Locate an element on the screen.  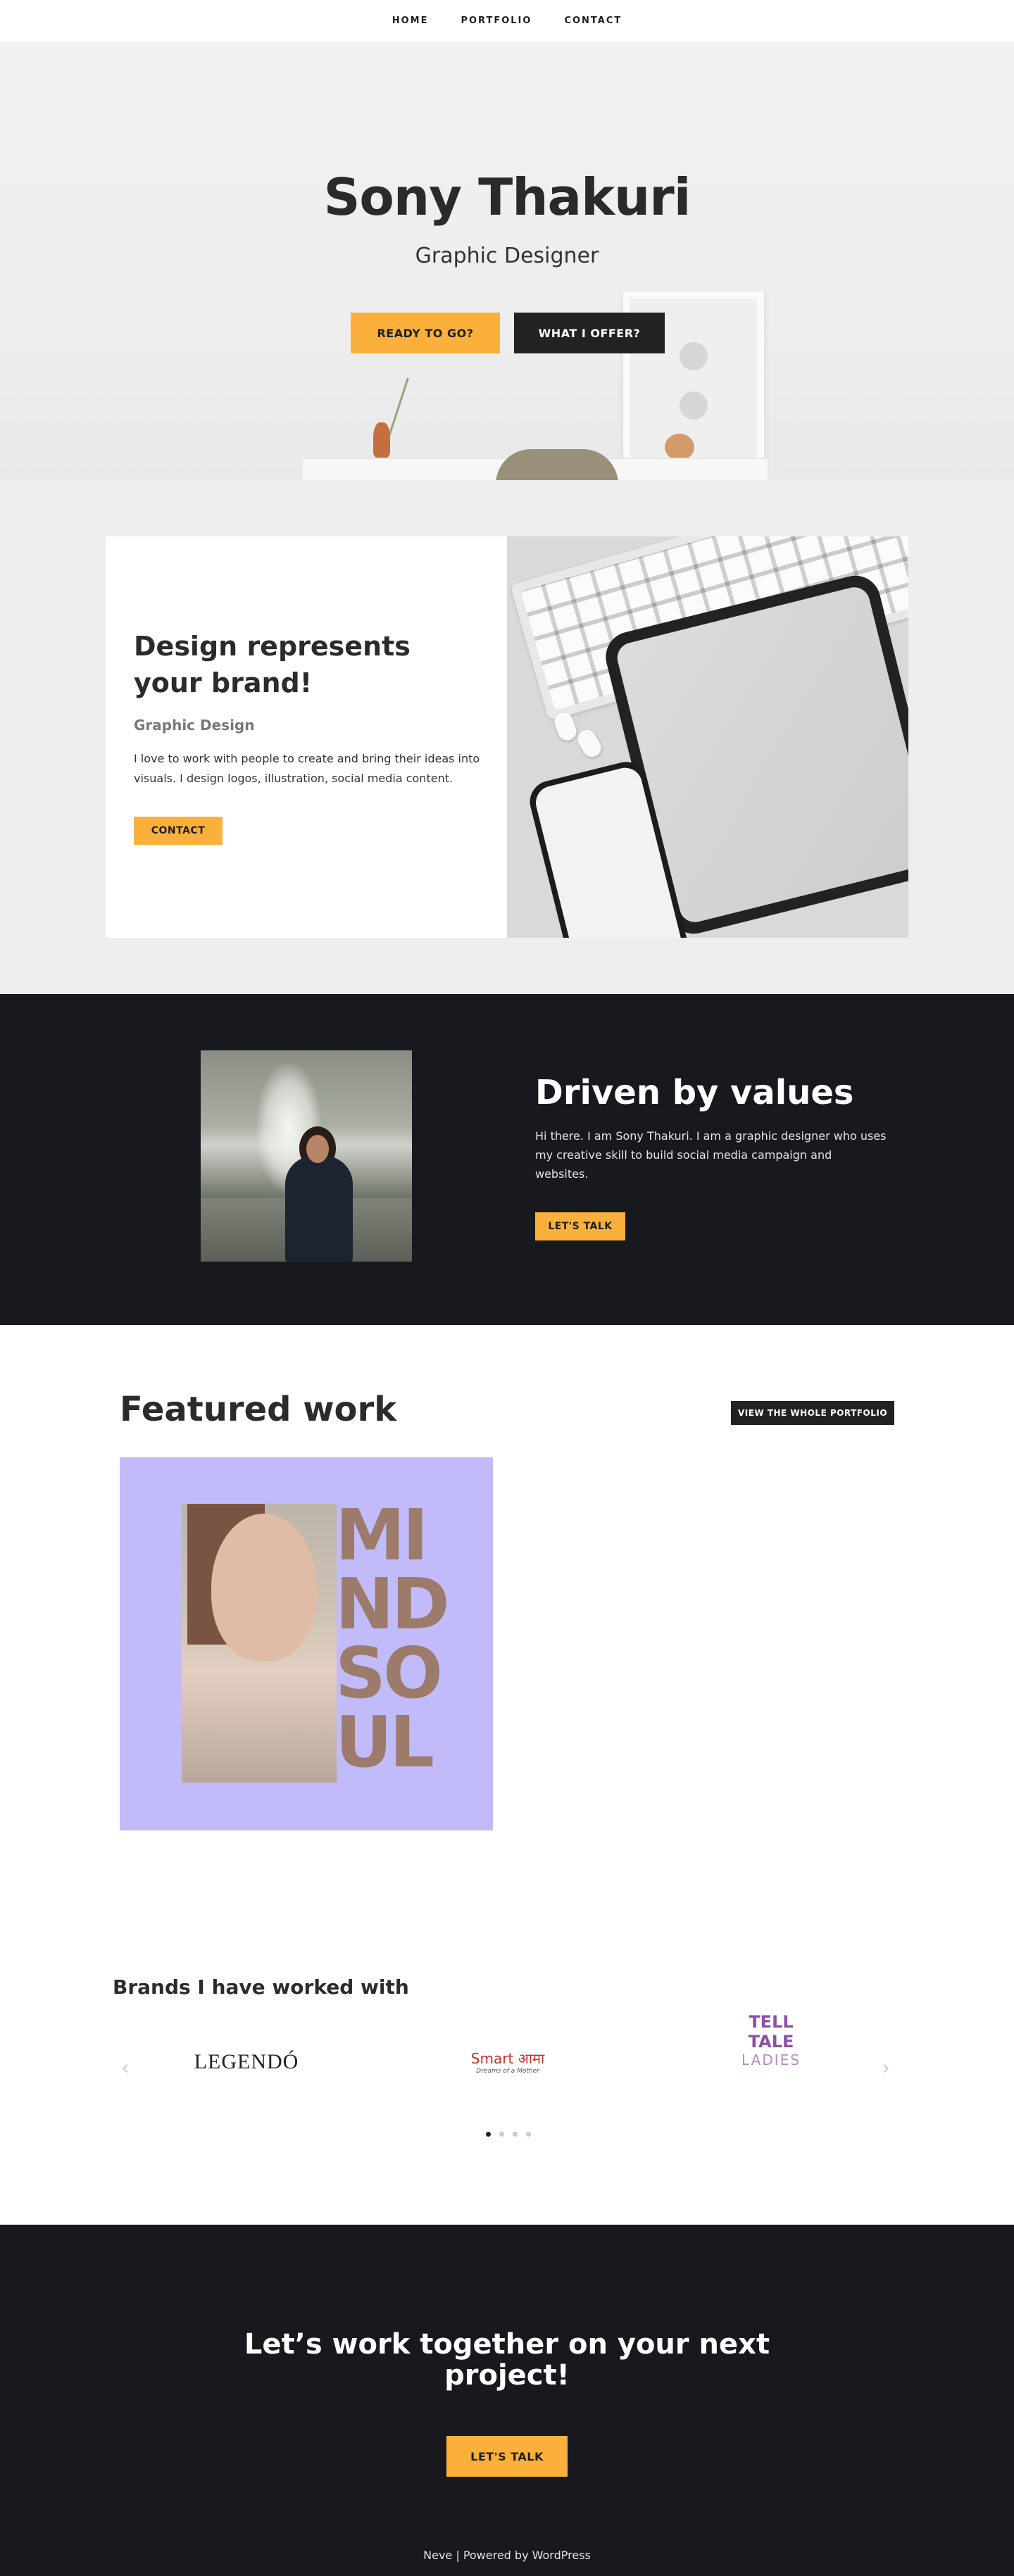
nav-portfolio-link: PORTFOLIO is located at coordinates (496, 20).